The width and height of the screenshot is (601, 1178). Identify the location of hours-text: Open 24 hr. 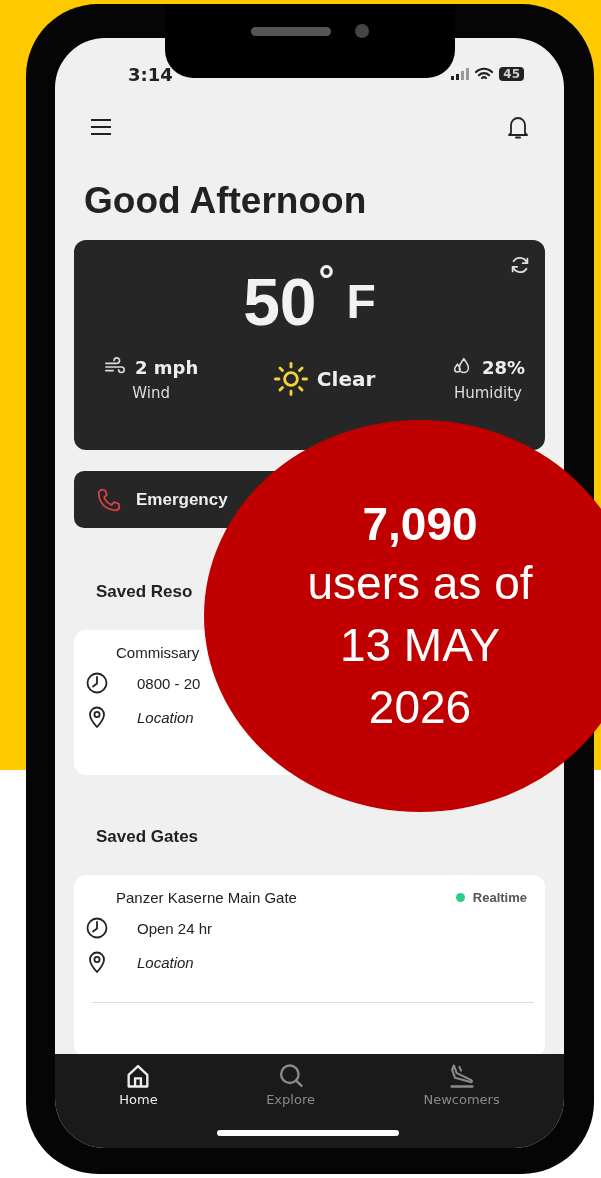
(175, 928).